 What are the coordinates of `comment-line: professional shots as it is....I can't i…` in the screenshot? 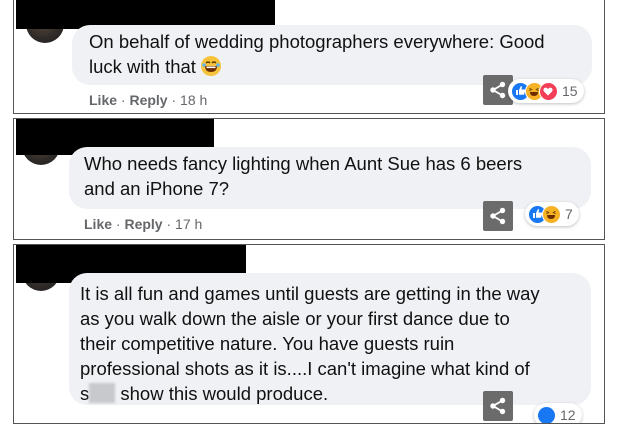 It's located at (305, 368).